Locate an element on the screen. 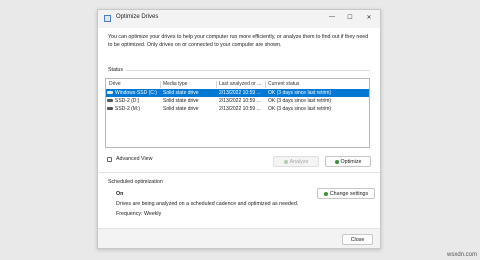 The width and height of the screenshot is (480, 260). column-header-media-type: Media type is located at coordinates (189, 84).